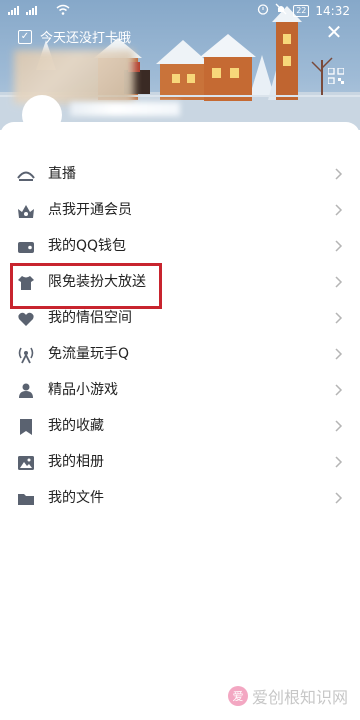 This screenshot has height=720, width=360. Describe the element at coordinates (26, 499) in the screenshot. I see `folder-icon` at that location.